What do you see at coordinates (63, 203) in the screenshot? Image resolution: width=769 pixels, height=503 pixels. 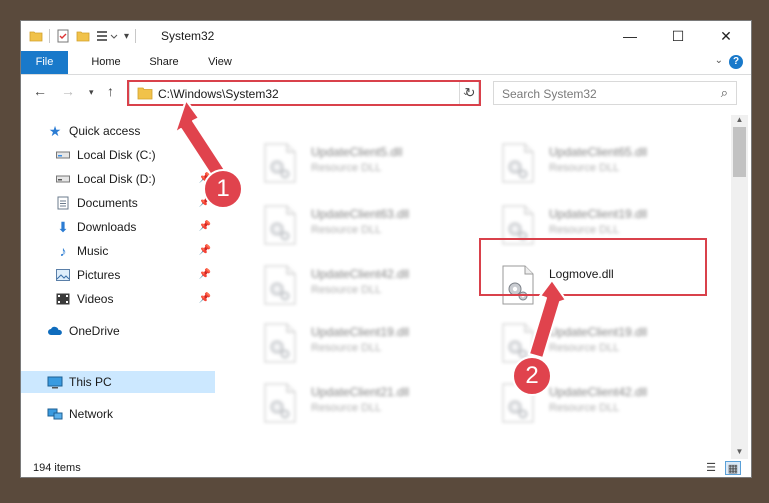 I see `documents-icon` at bounding box center [63, 203].